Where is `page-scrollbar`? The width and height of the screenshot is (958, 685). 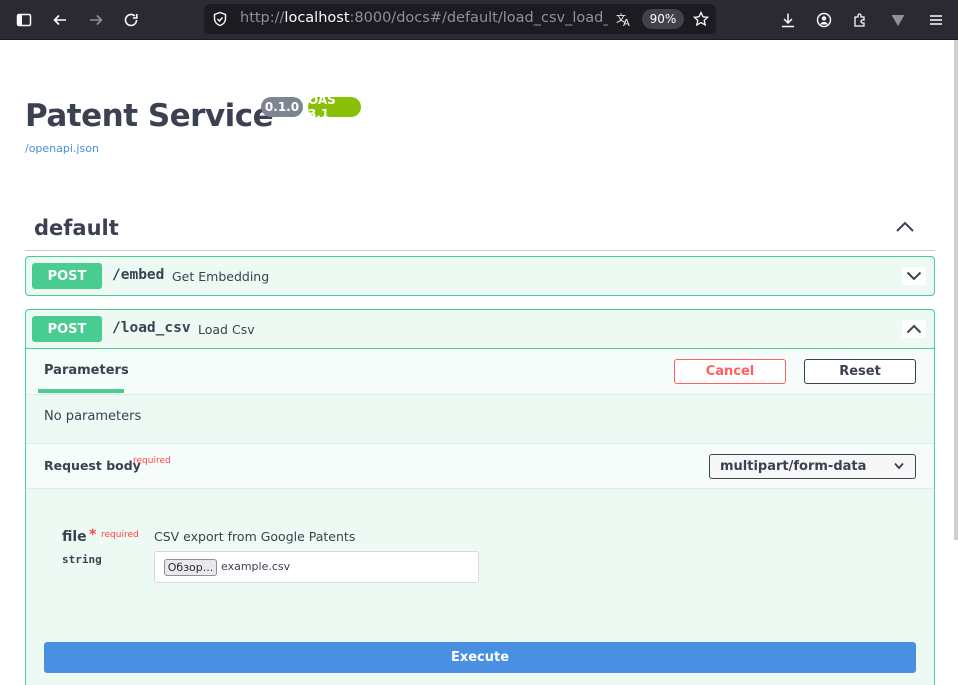 page-scrollbar is located at coordinates (956, 290).